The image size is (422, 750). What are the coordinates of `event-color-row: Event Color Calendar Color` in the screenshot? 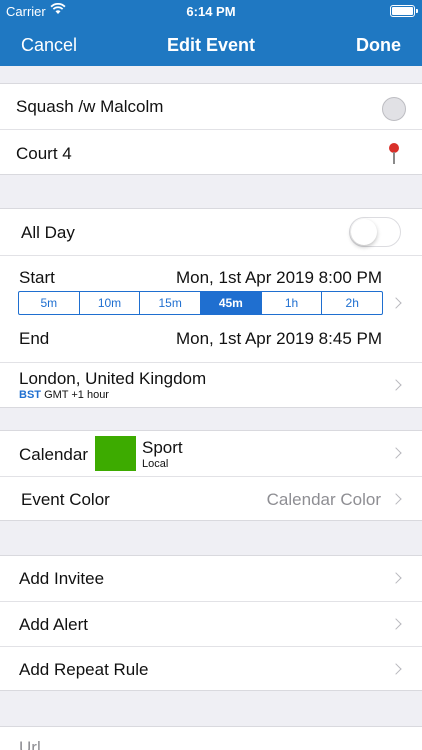 It's located at (211, 498).